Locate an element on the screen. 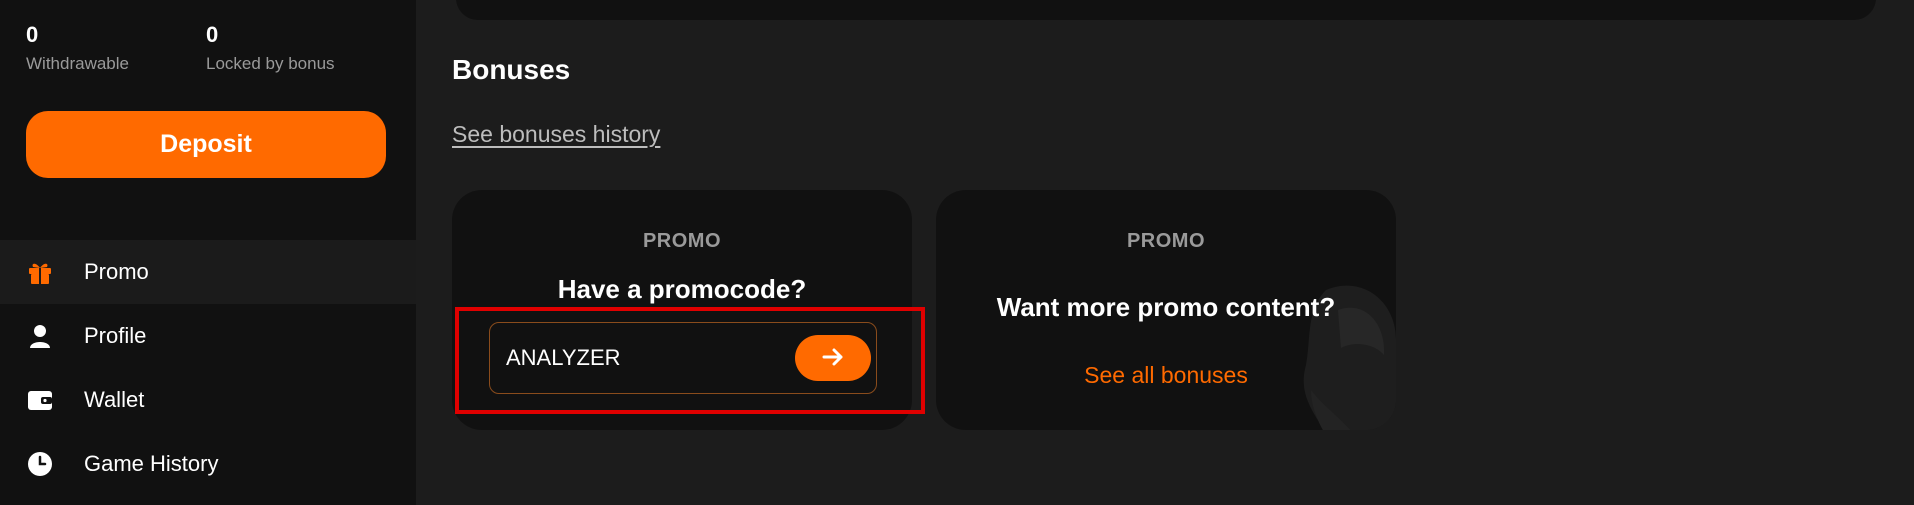  clock-icon is located at coordinates (40, 464).